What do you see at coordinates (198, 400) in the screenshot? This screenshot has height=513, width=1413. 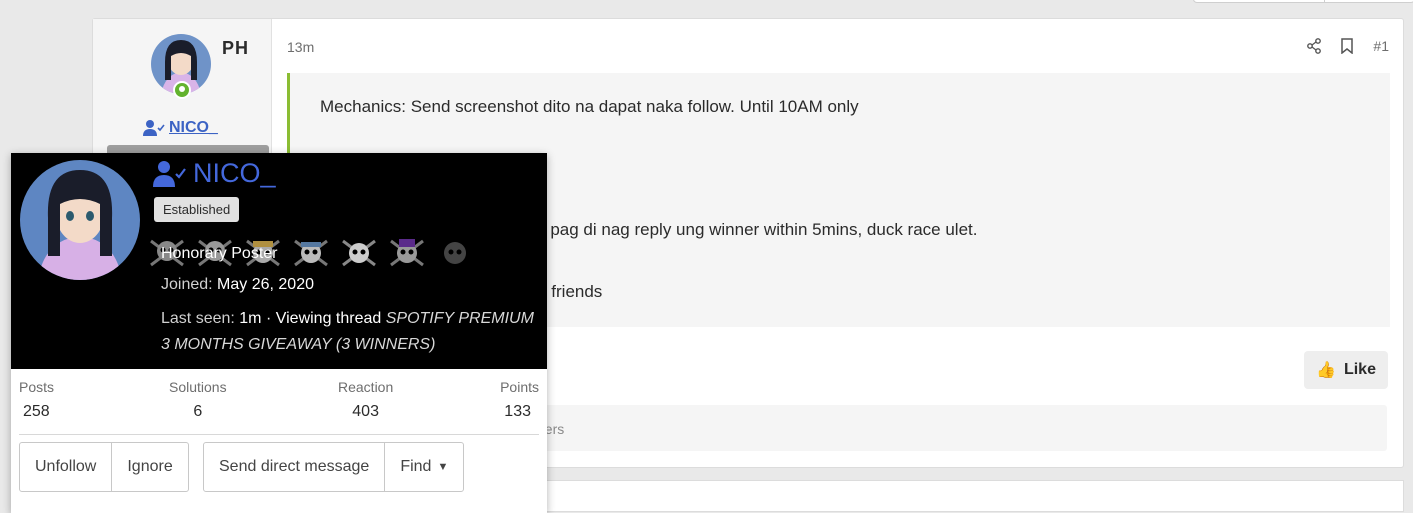 I see `stat-solutions: Solutions 6` at bounding box center [198, 400].